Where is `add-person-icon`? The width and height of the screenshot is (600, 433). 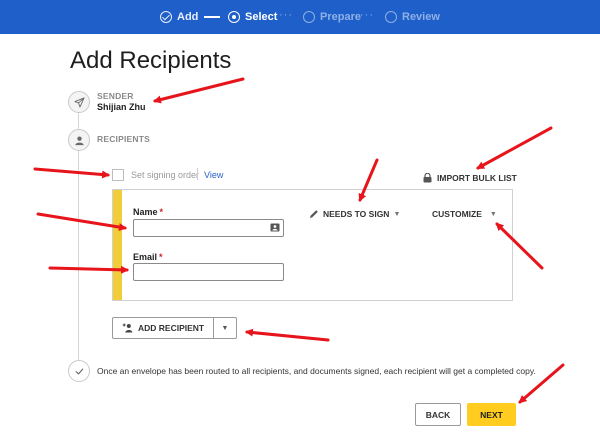
add-person-icon is located at coordinates (127, 328).